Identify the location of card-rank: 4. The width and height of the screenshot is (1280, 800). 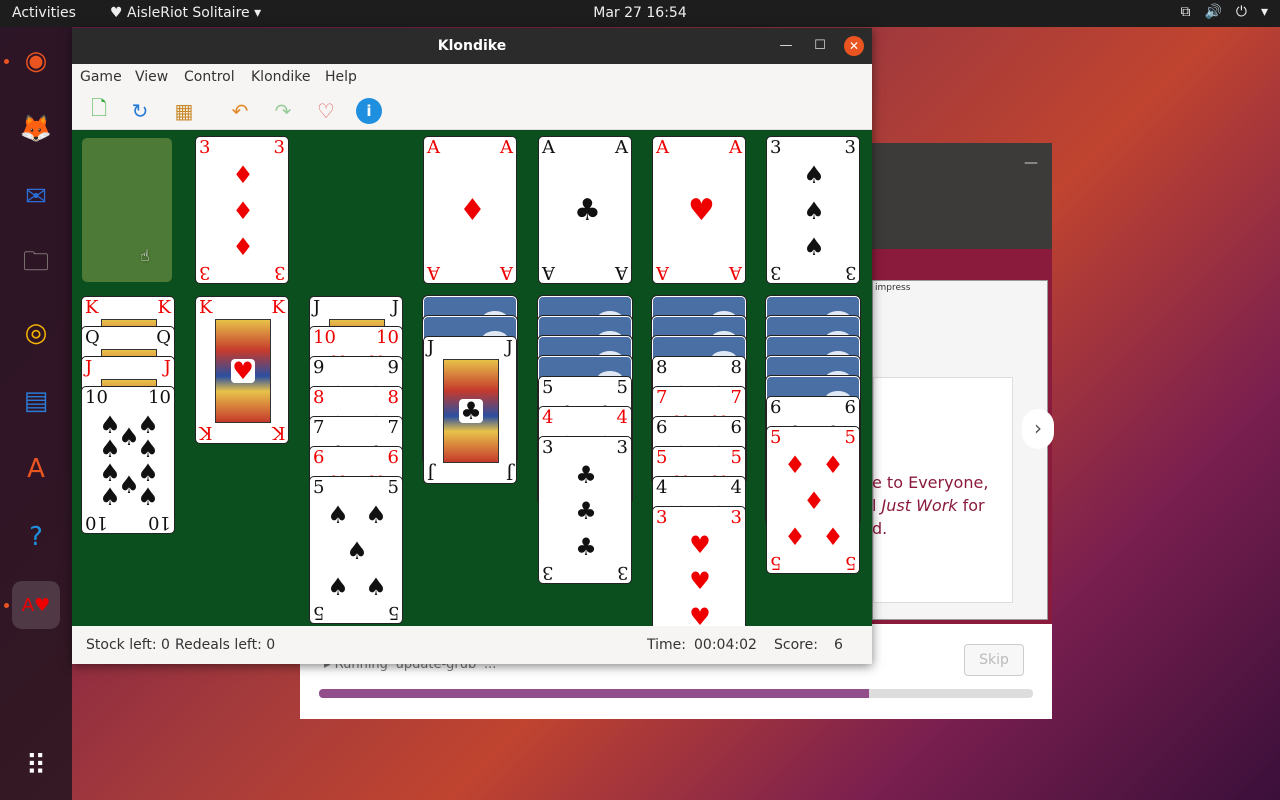
(662, 487).